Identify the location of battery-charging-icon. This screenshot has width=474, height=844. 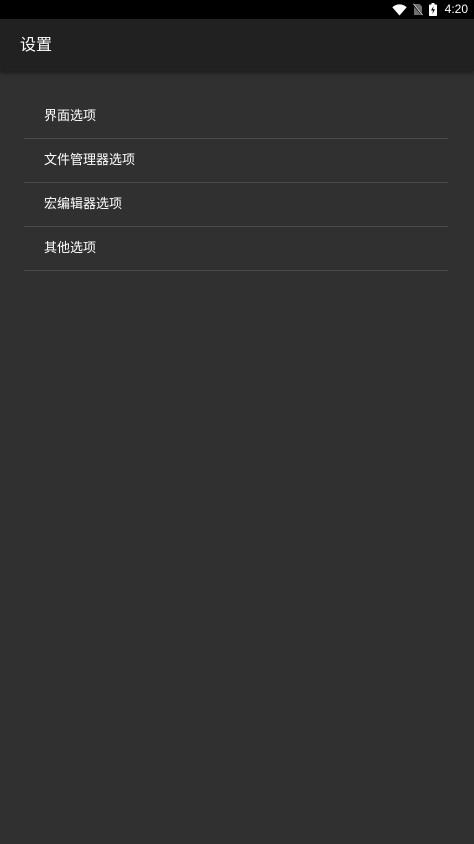
(432, 9).